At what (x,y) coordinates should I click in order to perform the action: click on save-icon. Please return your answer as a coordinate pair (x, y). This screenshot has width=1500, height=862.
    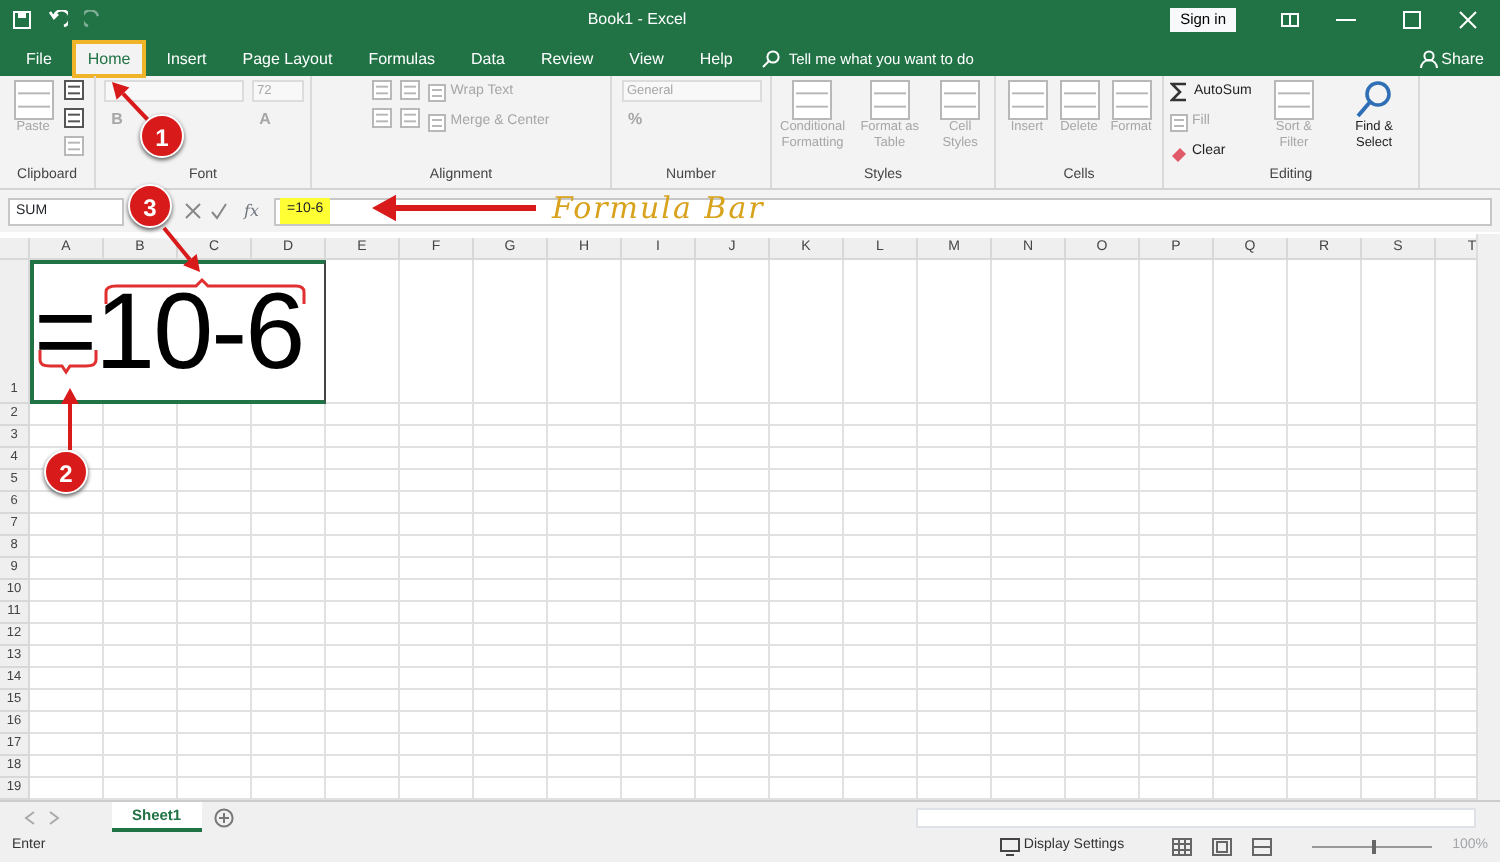
    Looking at the image, I should click on (22, 20).